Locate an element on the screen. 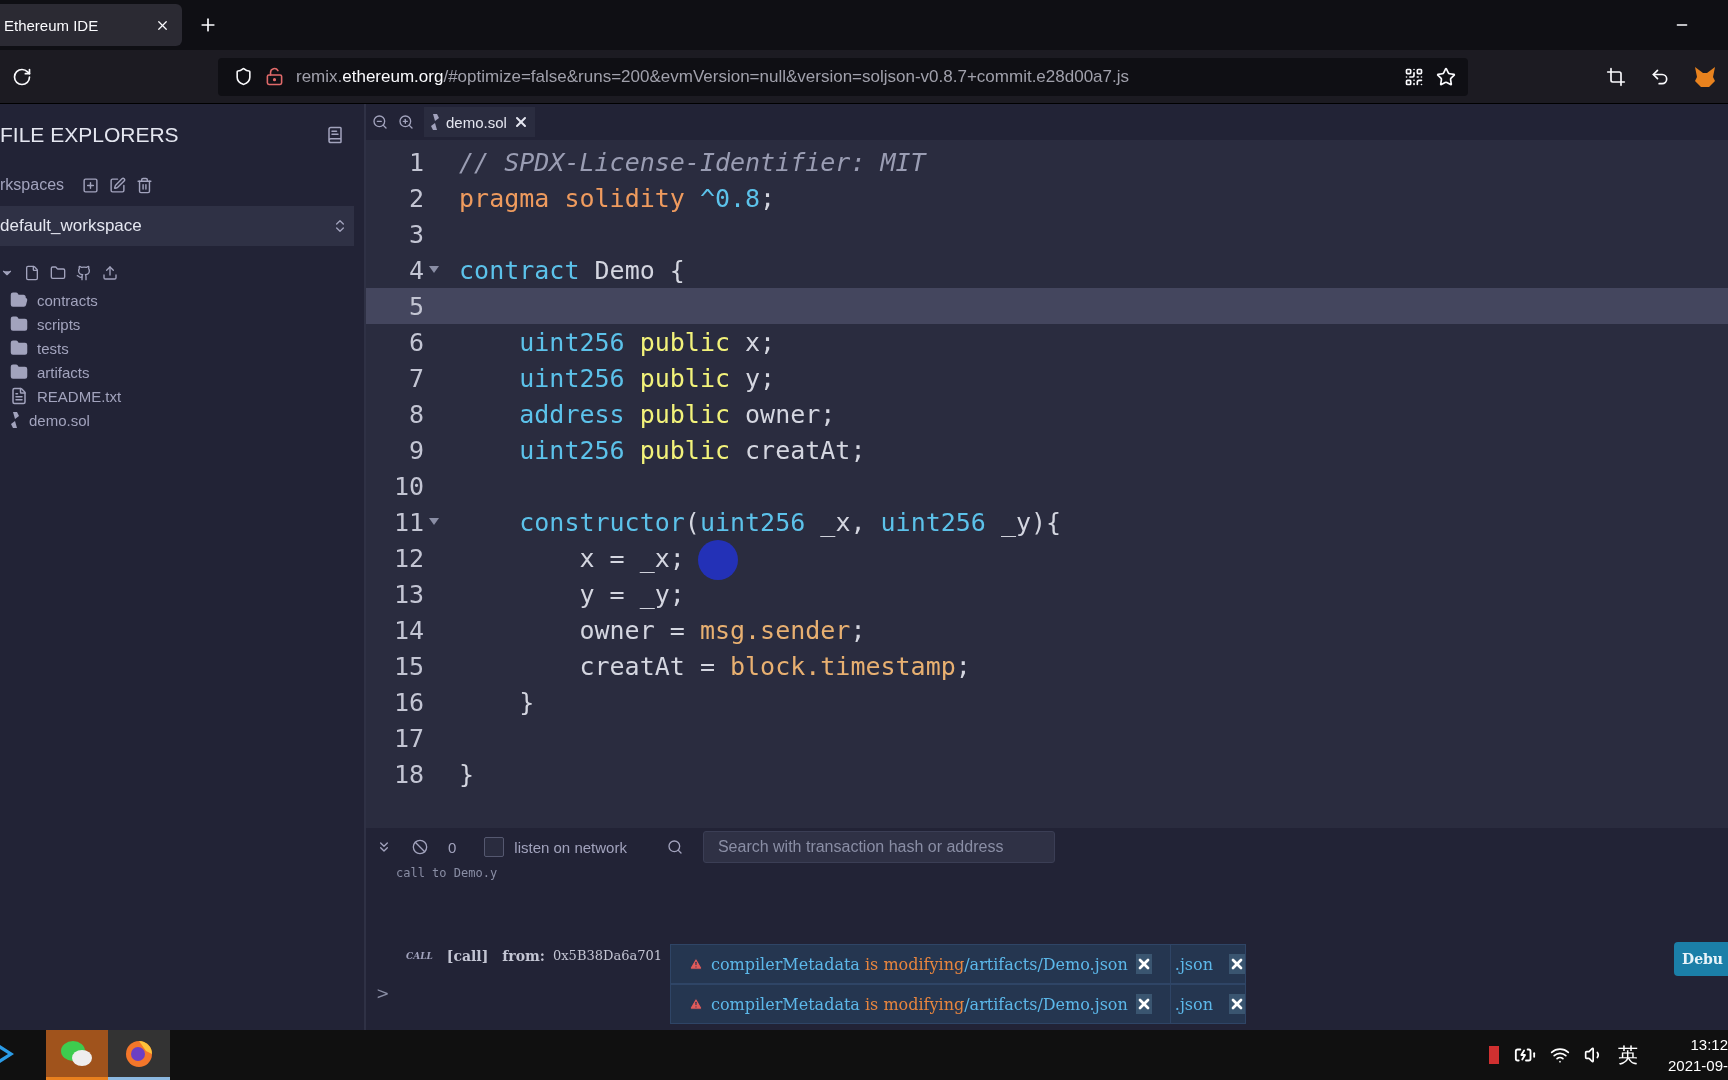 The height and width of the screenshot is (1080, 1728). workspace-select: default_workspace is located at coordinates (177, 226).